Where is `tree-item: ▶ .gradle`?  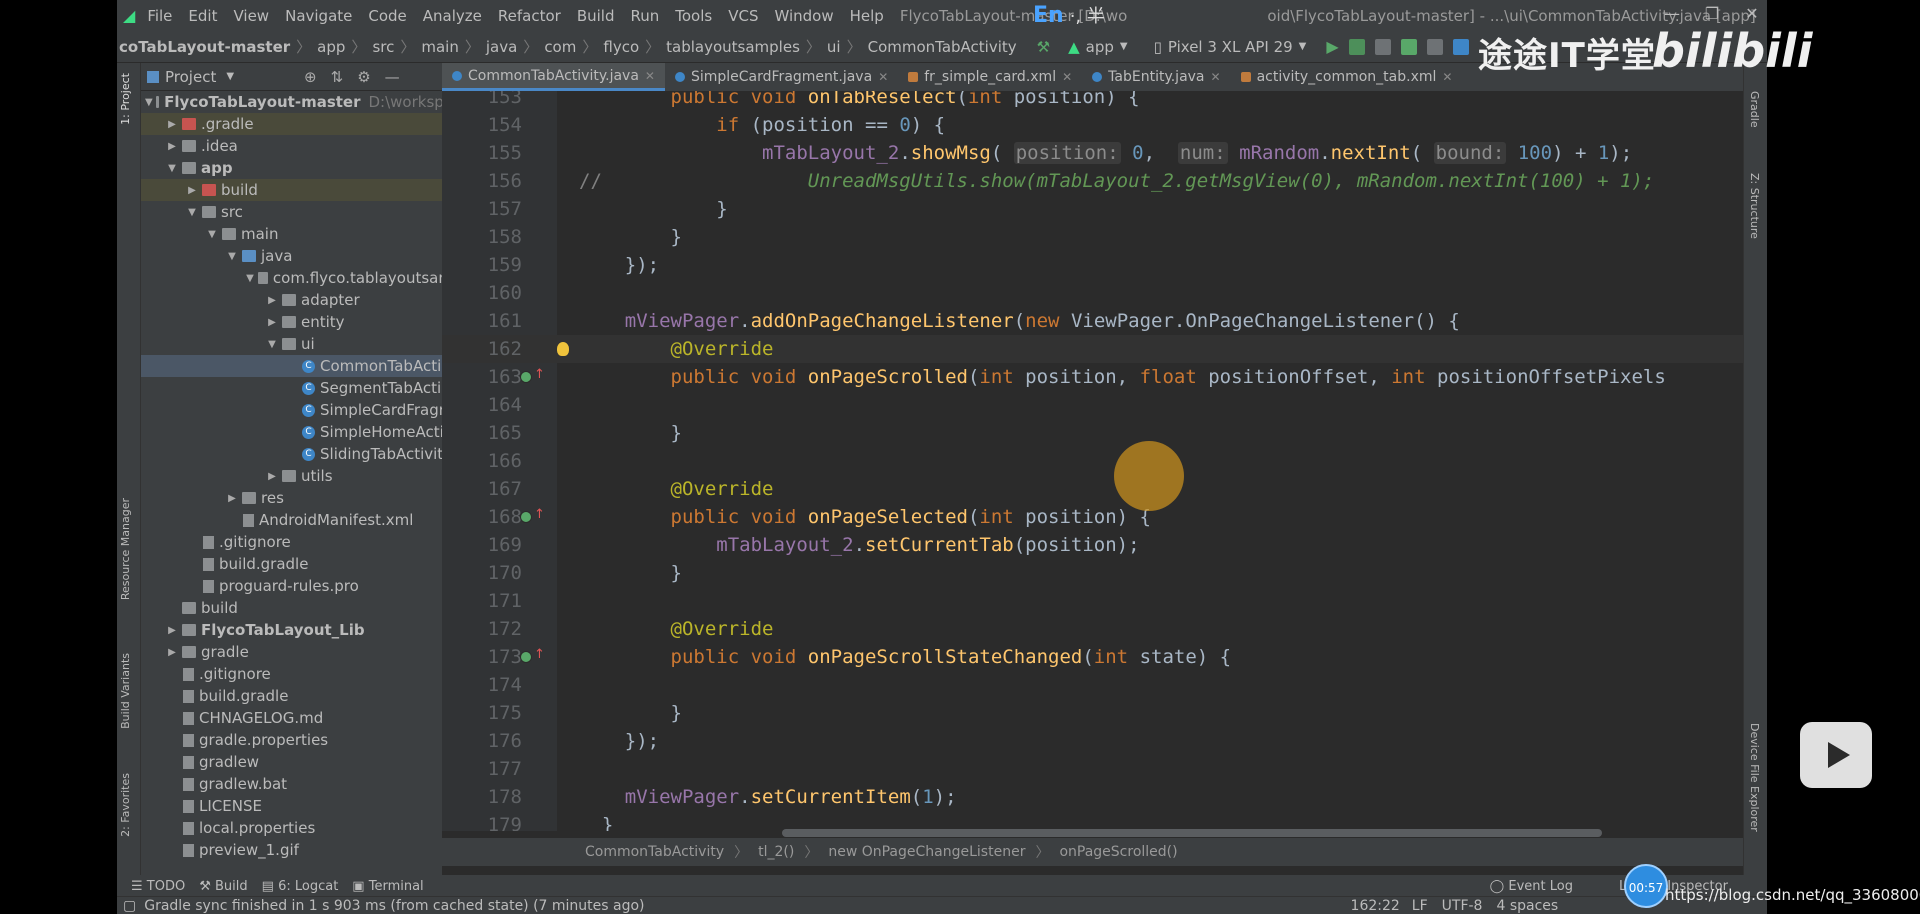 tree-item: ▶ .gradle is located at coordinates (297, 124).